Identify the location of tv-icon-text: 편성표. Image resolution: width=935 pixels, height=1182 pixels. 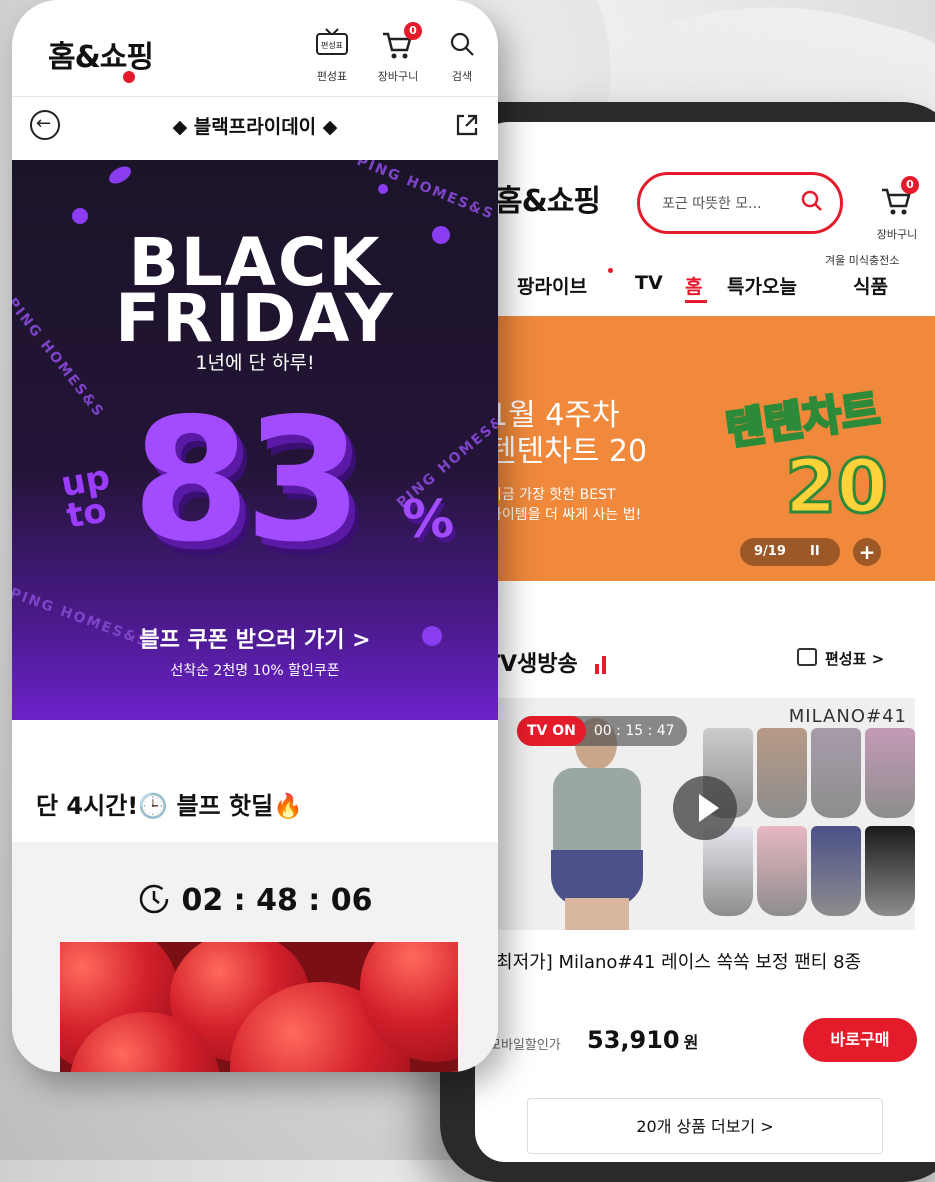
(332, 45).